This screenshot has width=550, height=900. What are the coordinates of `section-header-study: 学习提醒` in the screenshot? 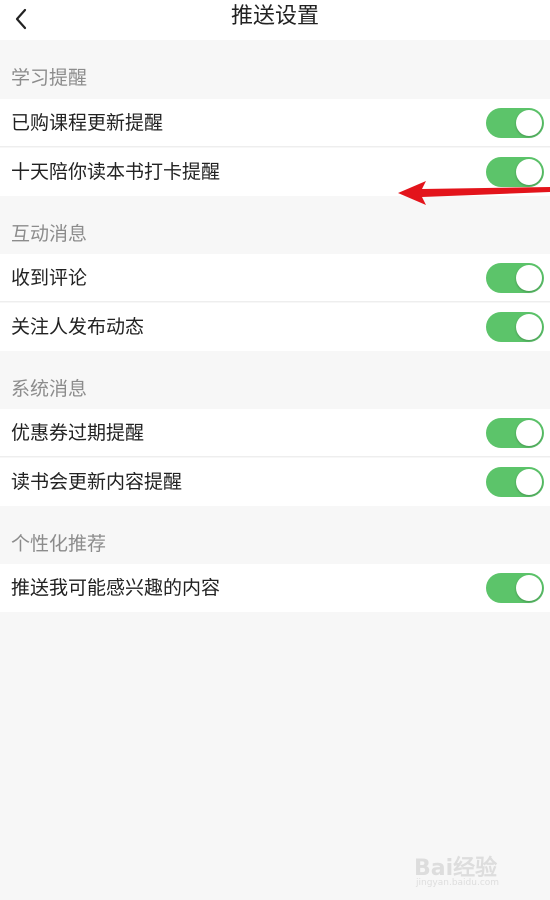 It's located at (275, 69).